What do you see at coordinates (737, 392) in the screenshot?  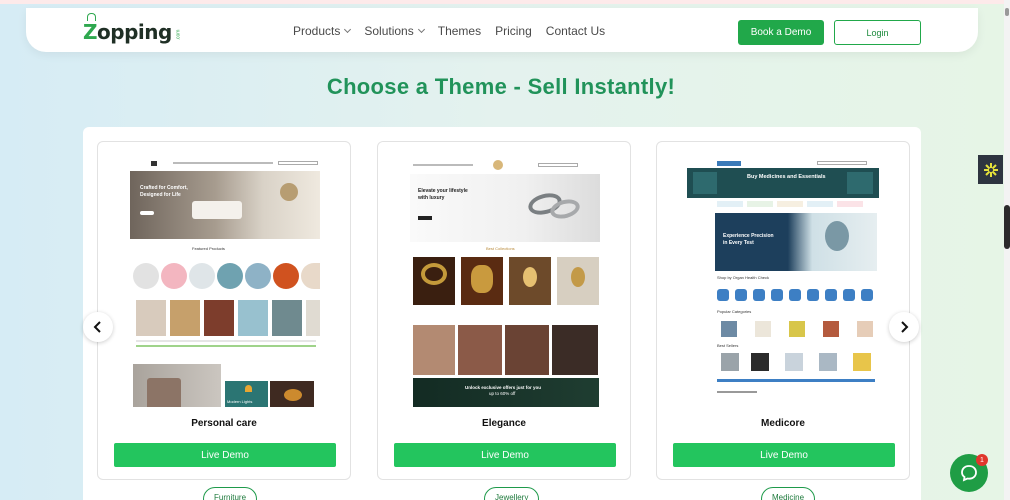 I see `preview-footer-text` at bounding box center [737, 392].